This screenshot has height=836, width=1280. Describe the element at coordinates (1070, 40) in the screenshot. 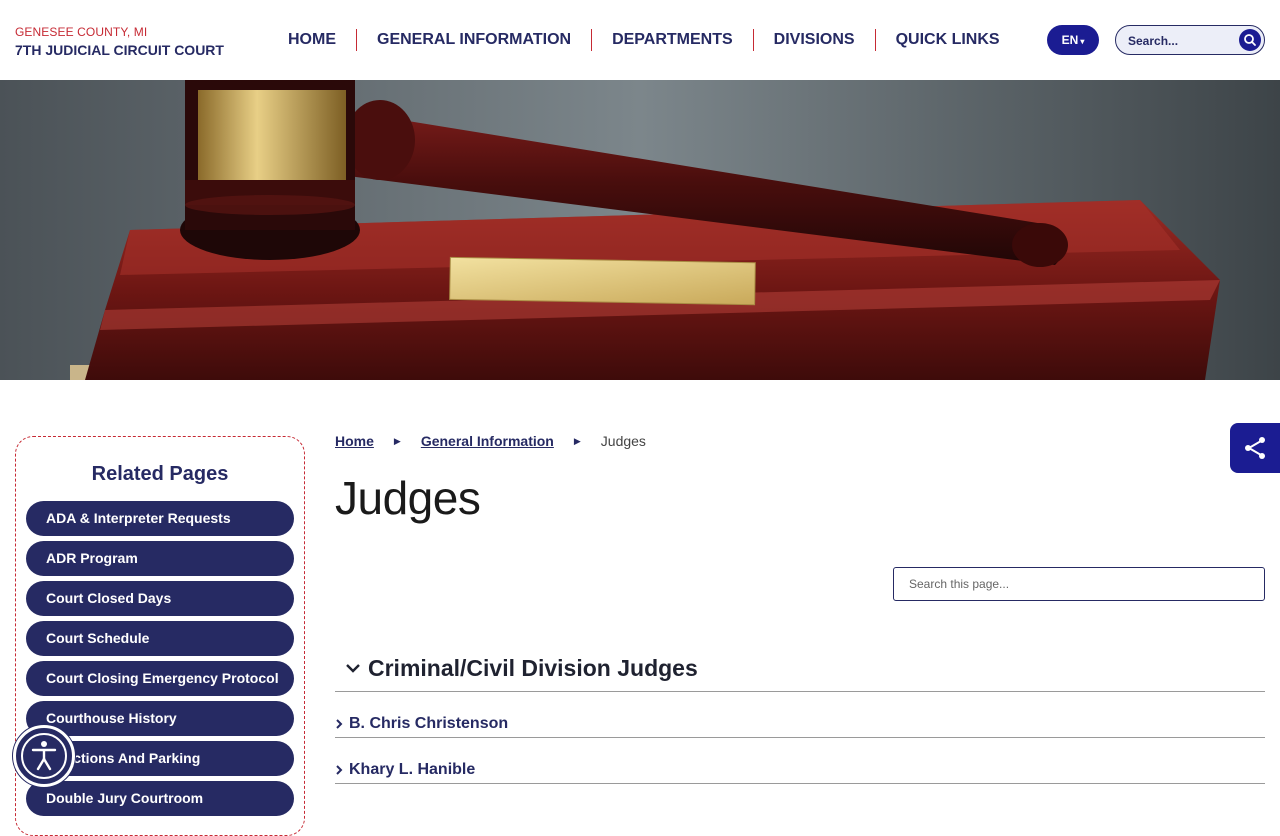

I see `language-label: EN` at that location.